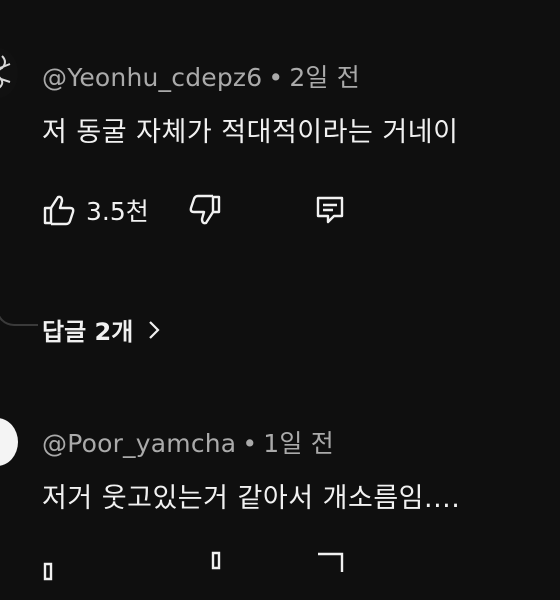 The image size is (560, 600). I want to click on comment-time: 1일 전, so click(298, 443).